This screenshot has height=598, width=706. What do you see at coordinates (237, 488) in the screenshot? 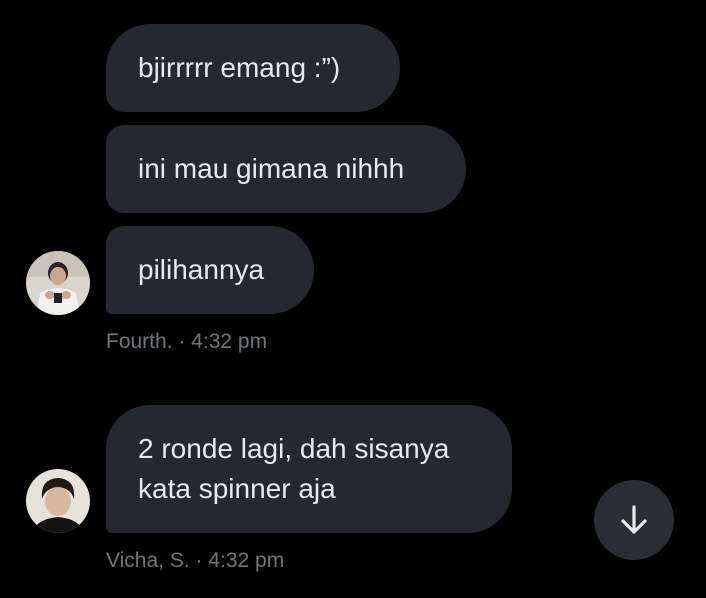
I see `message-line: kata spinner aja` at bounding box center [237, 488].